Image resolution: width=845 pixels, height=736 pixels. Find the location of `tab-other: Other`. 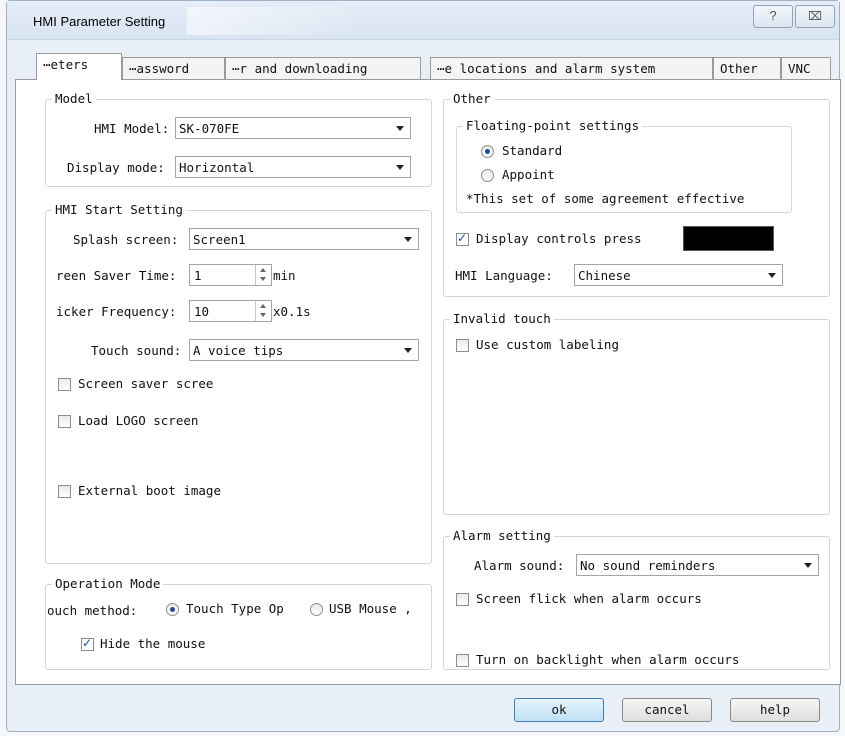

tab-other: Other is located at coordinates (747, 68).